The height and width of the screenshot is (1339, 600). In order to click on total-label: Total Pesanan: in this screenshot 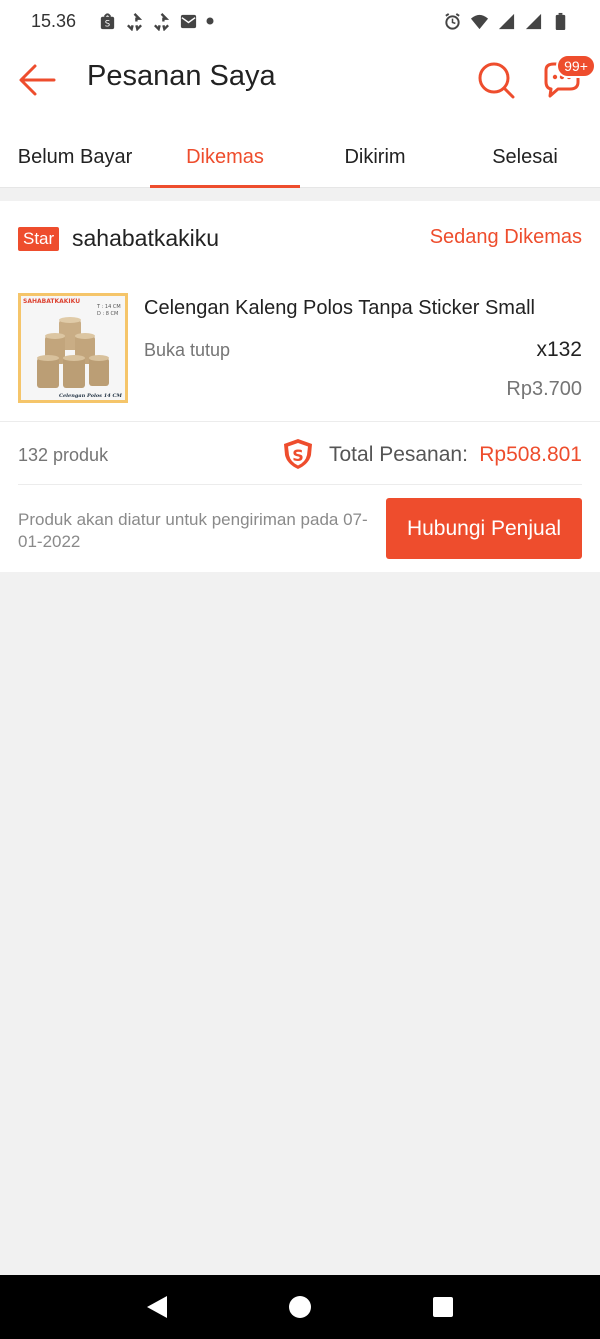, I will do `click(398, 454)`.